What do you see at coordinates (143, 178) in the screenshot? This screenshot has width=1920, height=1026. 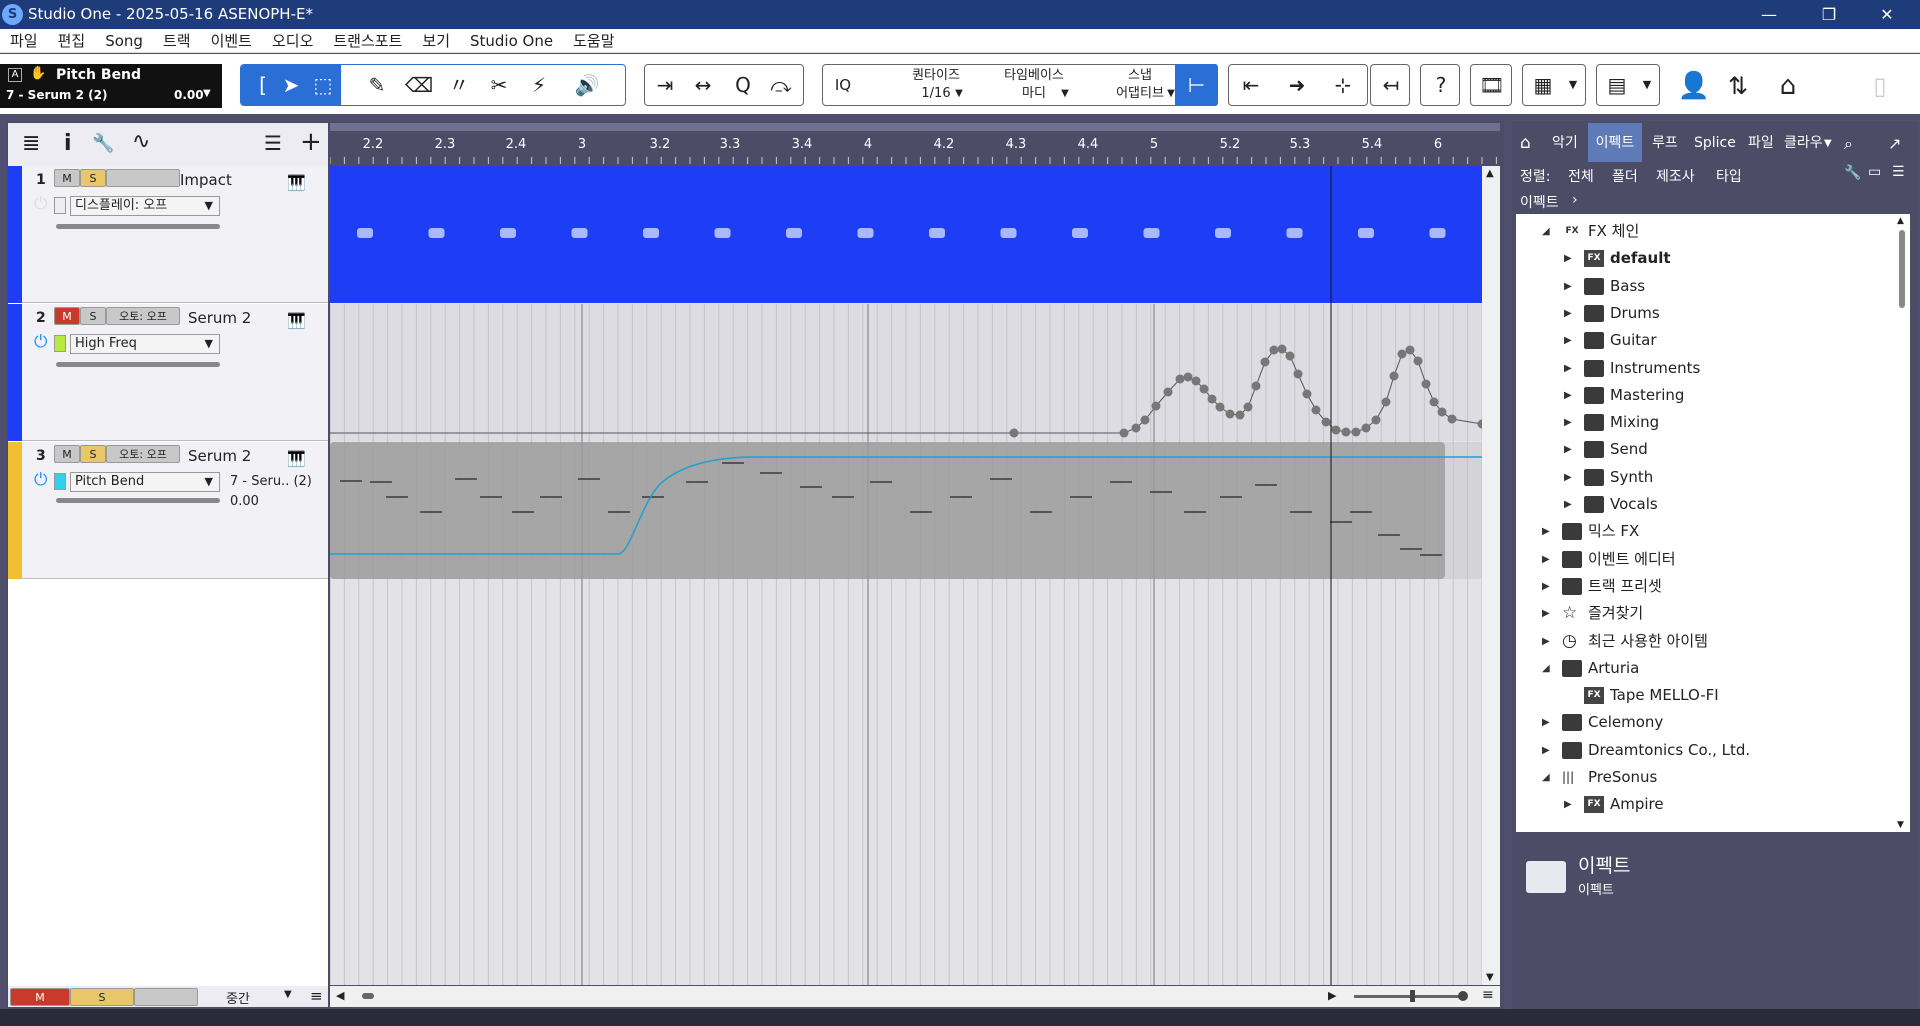 I see `auto-button` at bounding box center [143, 178].